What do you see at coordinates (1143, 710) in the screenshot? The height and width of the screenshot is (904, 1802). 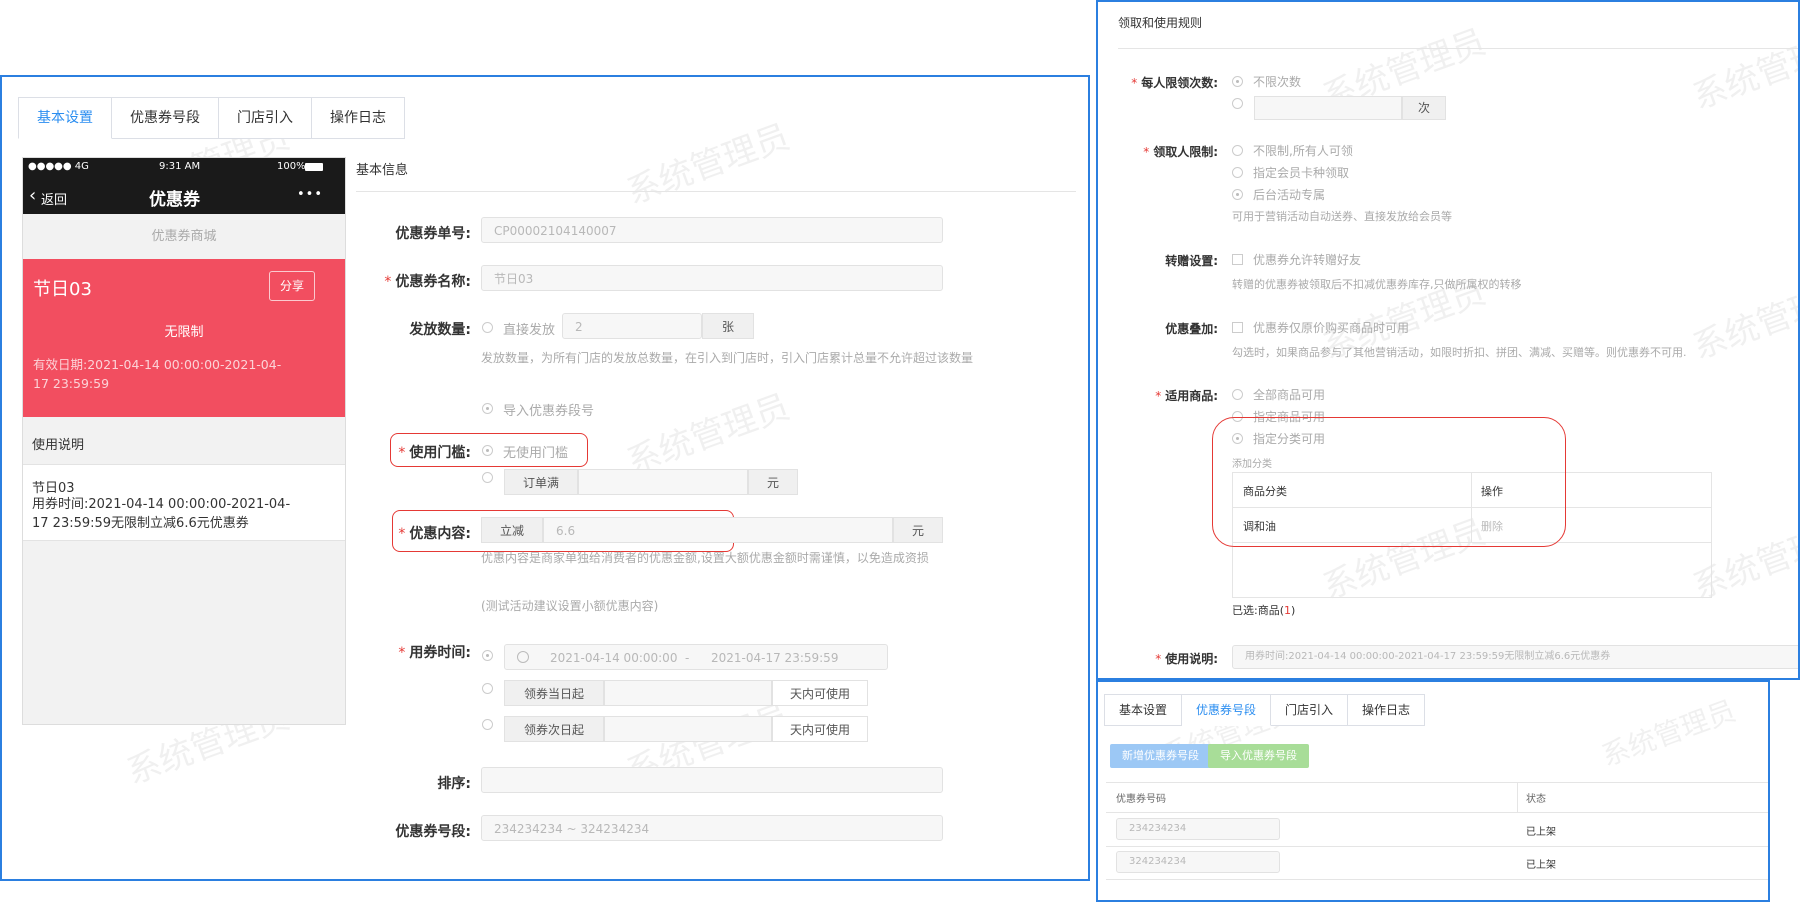 I see `segment-tab-basic-settings: 基本设置` at bounding box center [1143, 710].